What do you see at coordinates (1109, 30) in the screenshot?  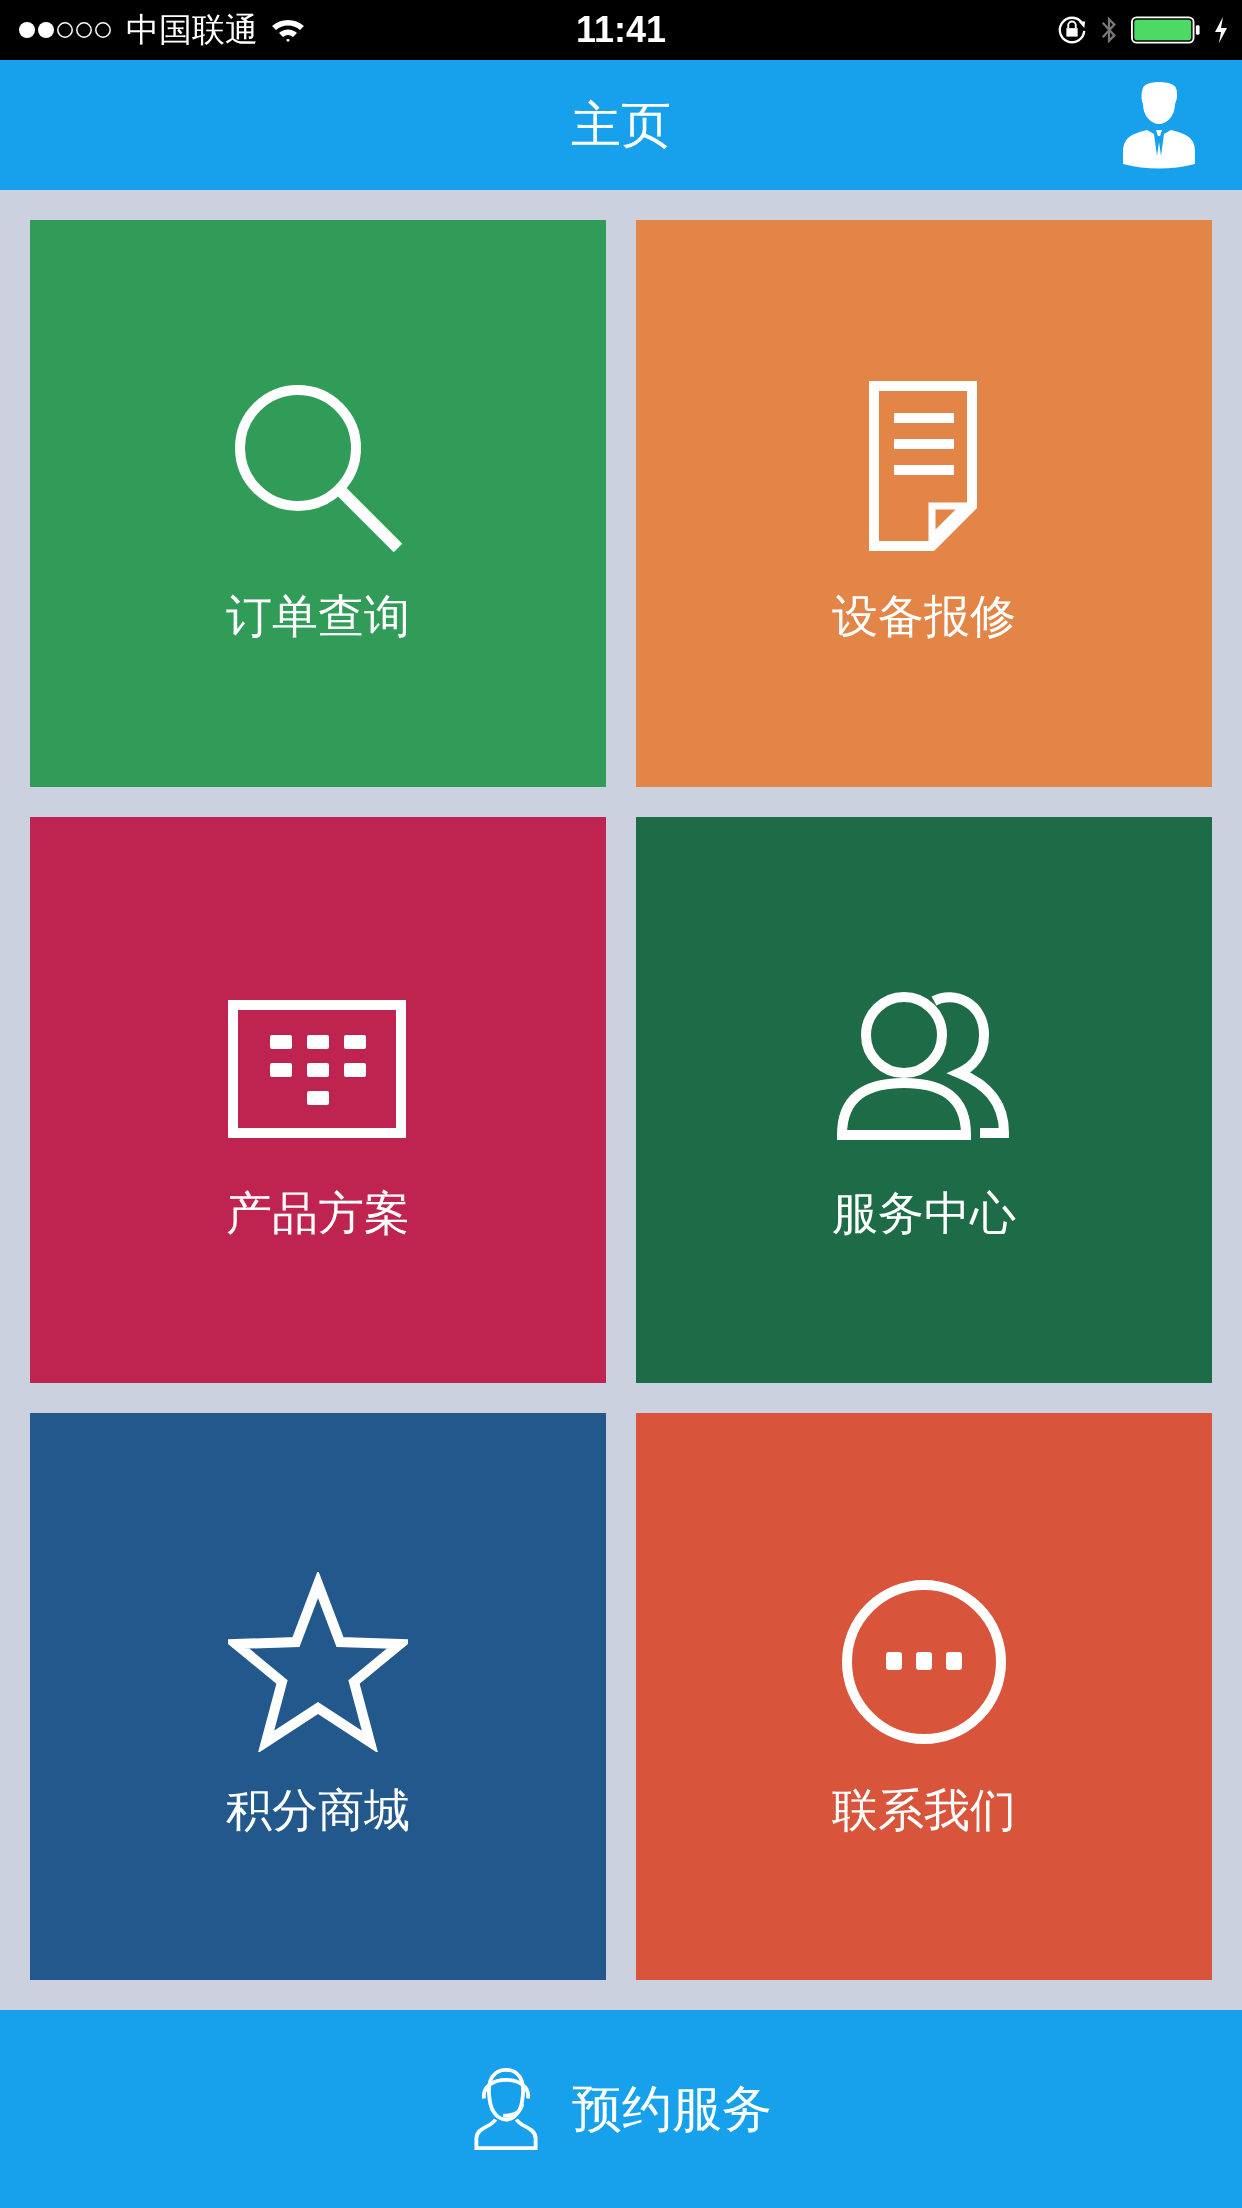 I see `bluetooth-icon` at bounding box center [1109, 30].